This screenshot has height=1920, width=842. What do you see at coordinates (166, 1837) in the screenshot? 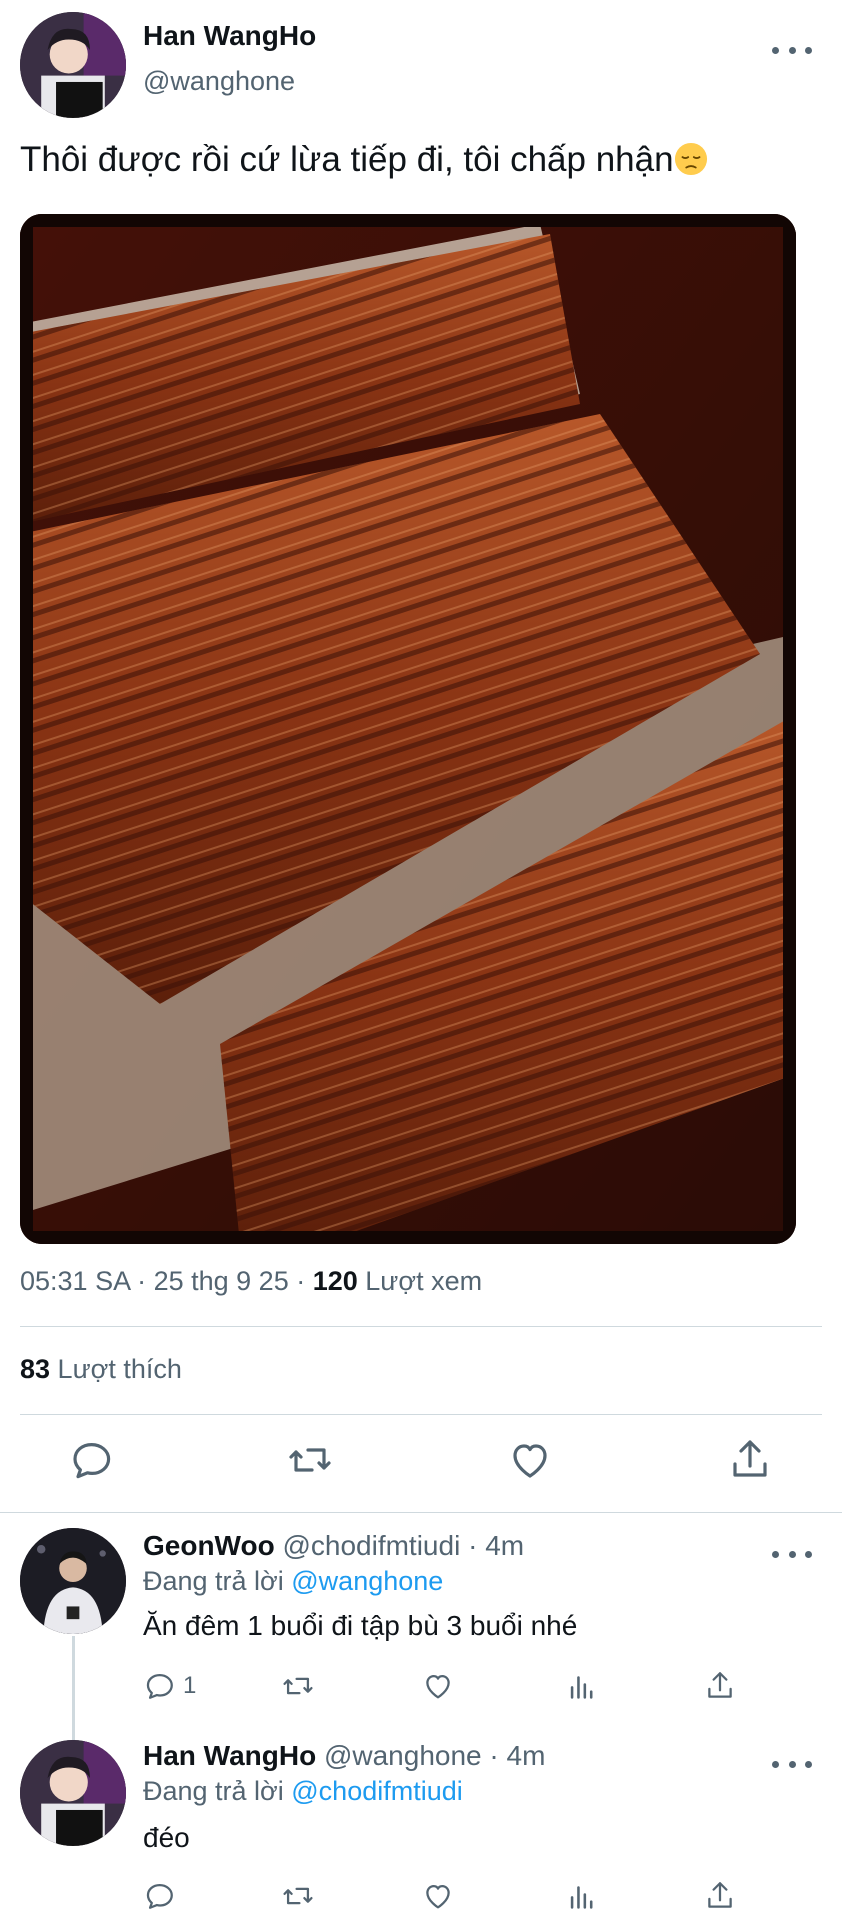
I see `reply-text: đéo` at bounding box center [166, 1837].